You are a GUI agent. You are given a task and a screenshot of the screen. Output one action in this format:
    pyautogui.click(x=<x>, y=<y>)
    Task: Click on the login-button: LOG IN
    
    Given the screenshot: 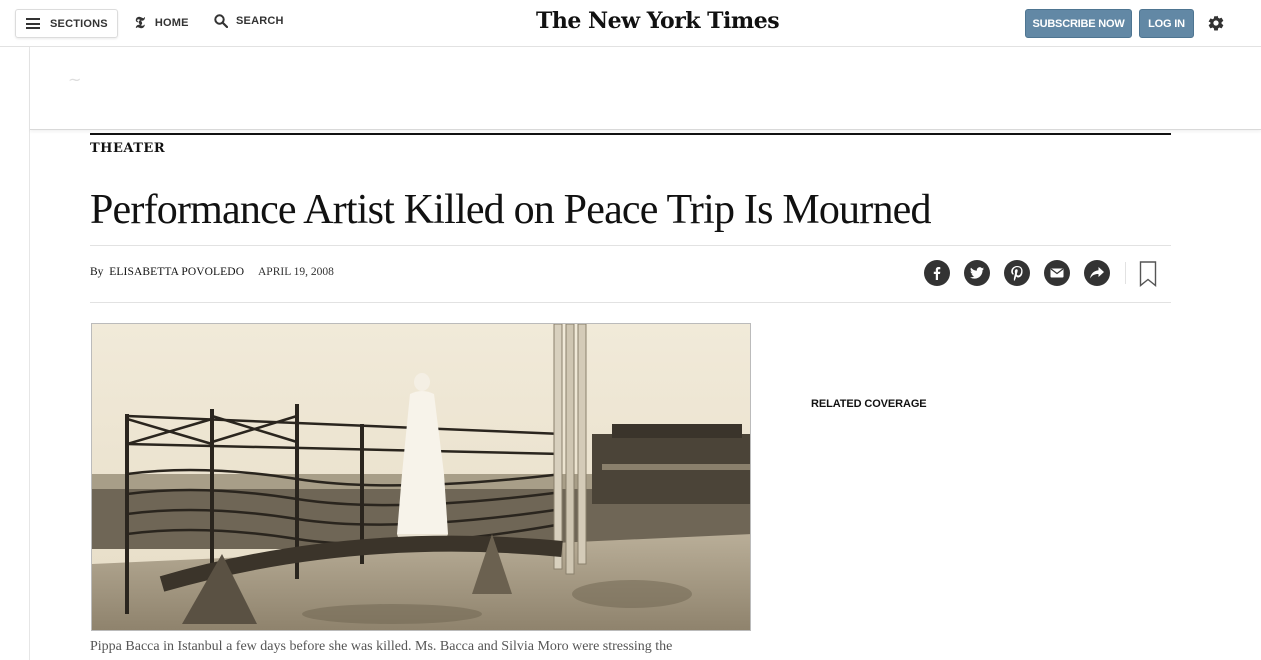 What is the action you would take?
    pyautogui.click(x=1166, y=23)
    